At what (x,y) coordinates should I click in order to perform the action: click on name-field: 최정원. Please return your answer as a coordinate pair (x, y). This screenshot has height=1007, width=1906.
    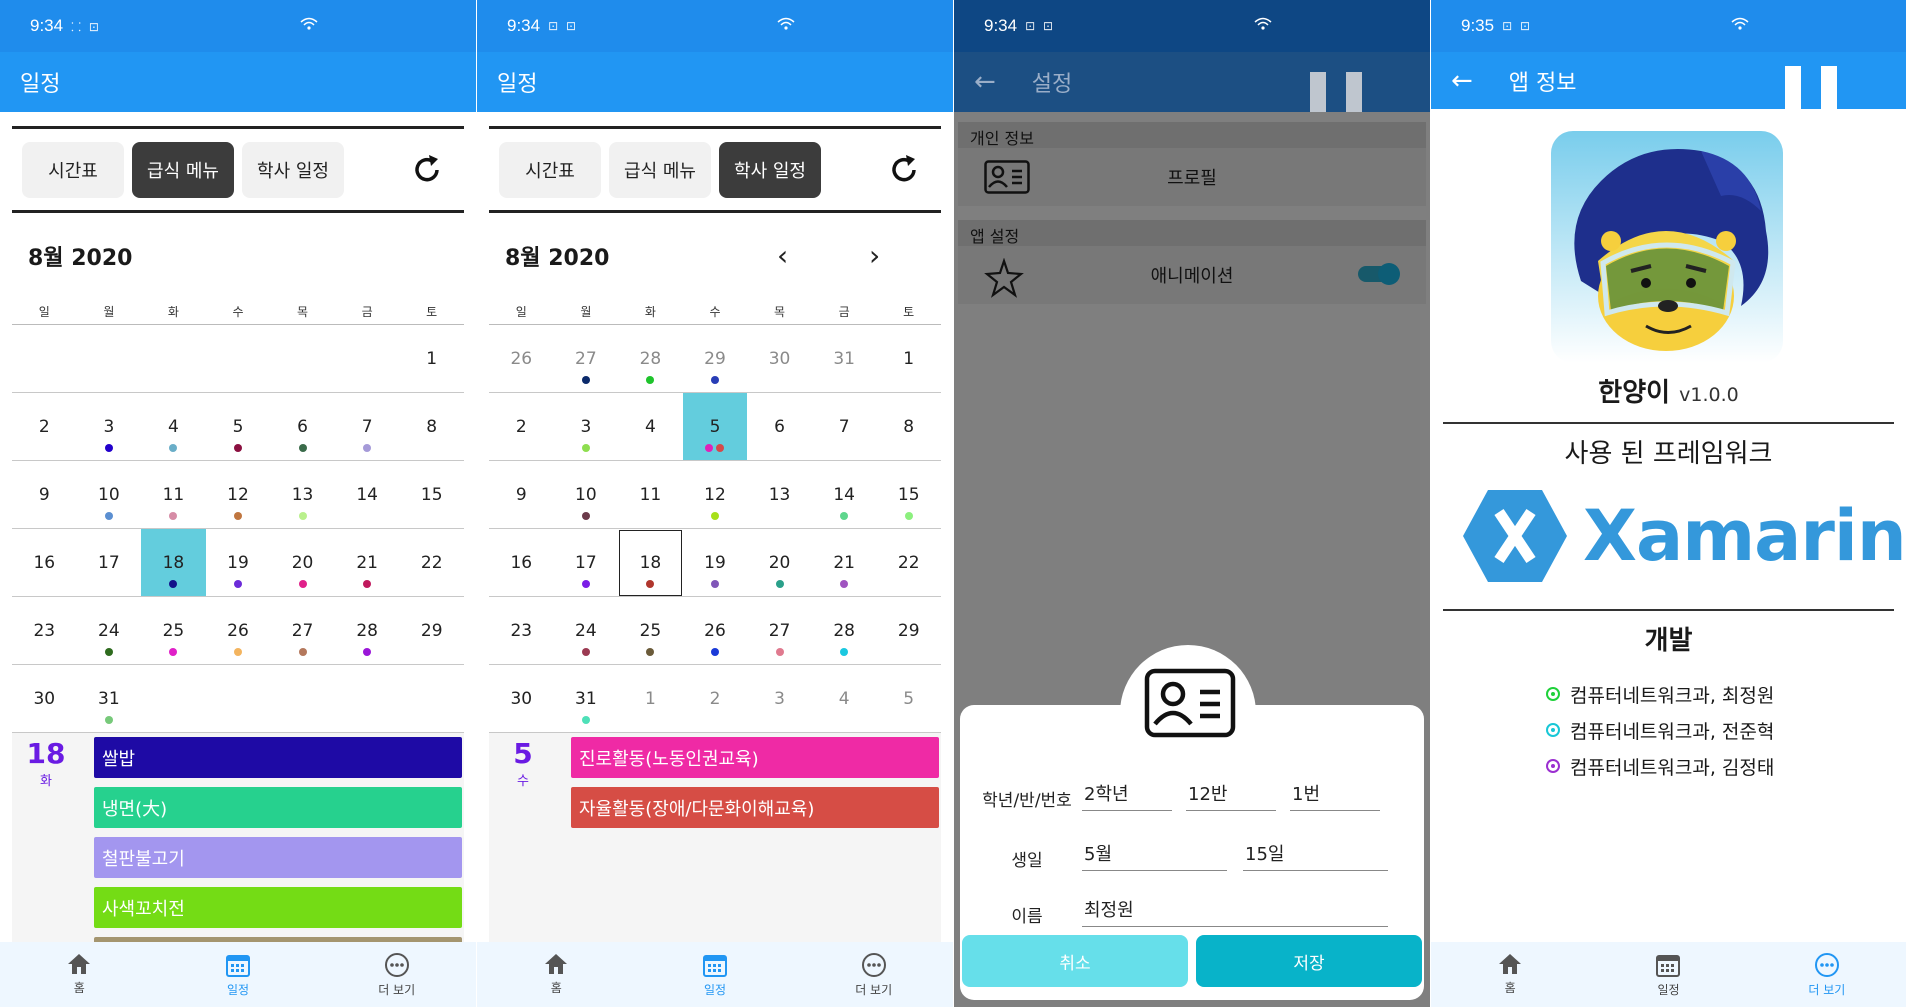
    Looking at the image, I should click on (1235, 911).